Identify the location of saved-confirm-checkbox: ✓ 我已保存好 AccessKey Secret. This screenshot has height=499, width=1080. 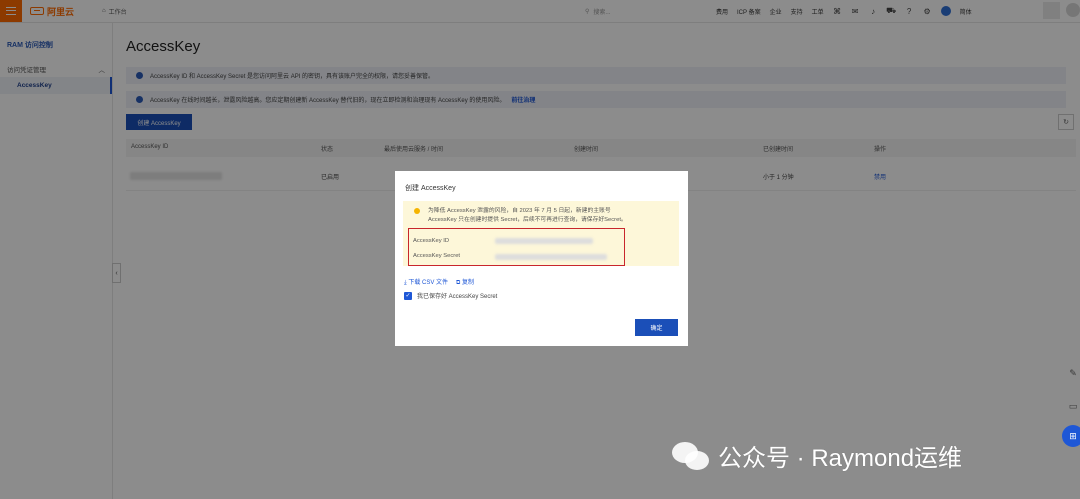
(450, 295).